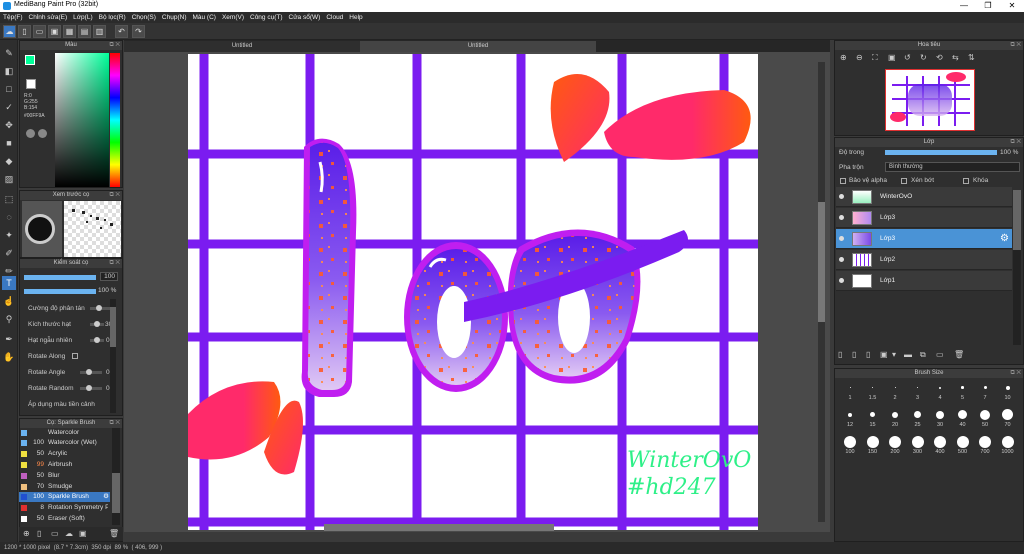  What do you see at coordinates (64, 487) in the screenshot?
I see `brush-item: 70 Smudge` at bounding box center [64, 487].